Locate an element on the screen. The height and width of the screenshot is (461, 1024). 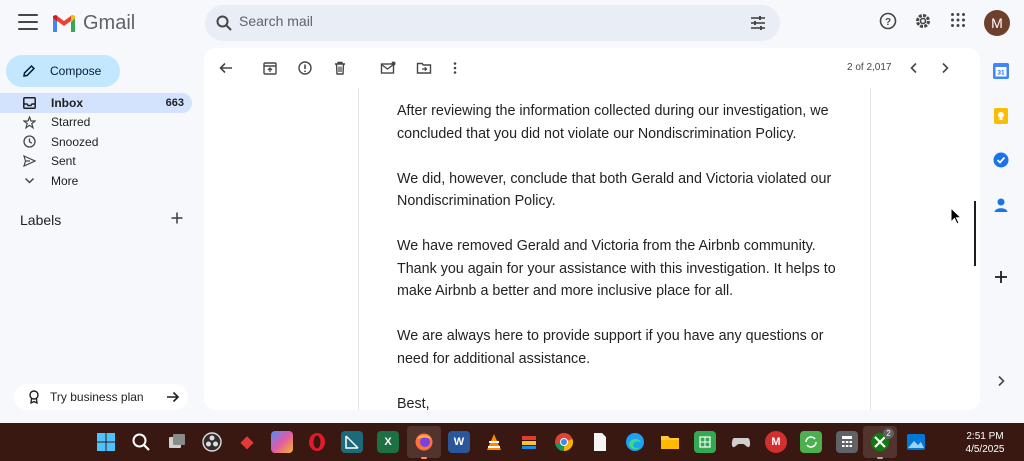
calendar-icon: 31 is located at coordinates (1001, 71).